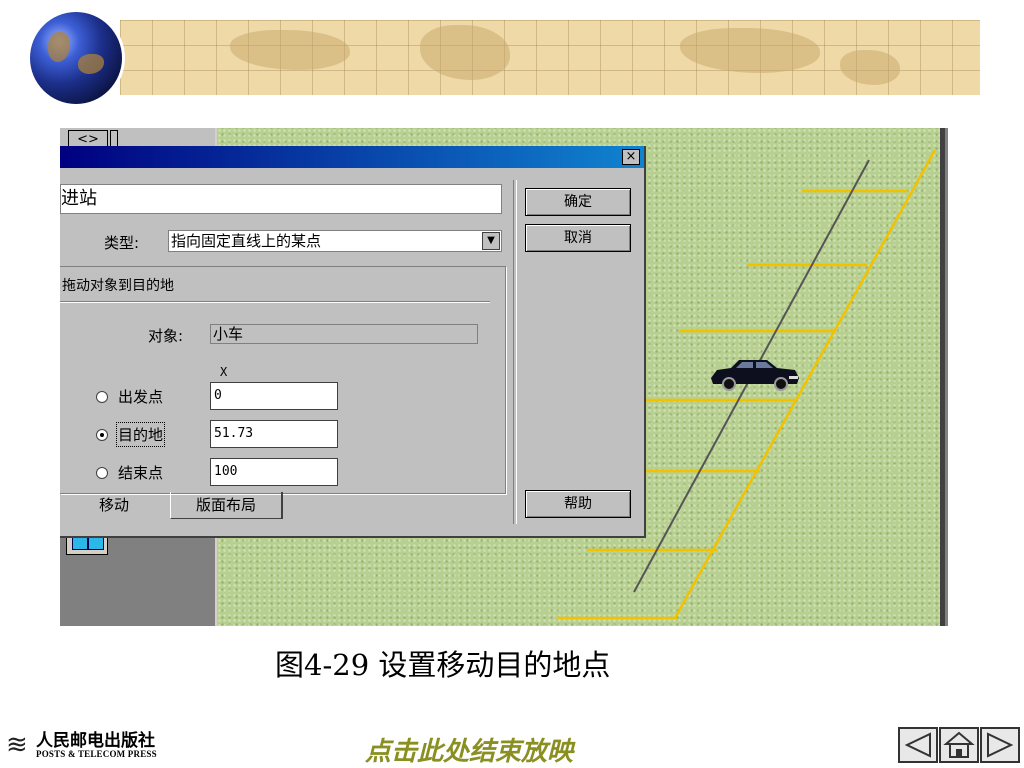  Describe the element at coordinates (224, 372) in the screenshot. I see `x-column-header: X` at that location.